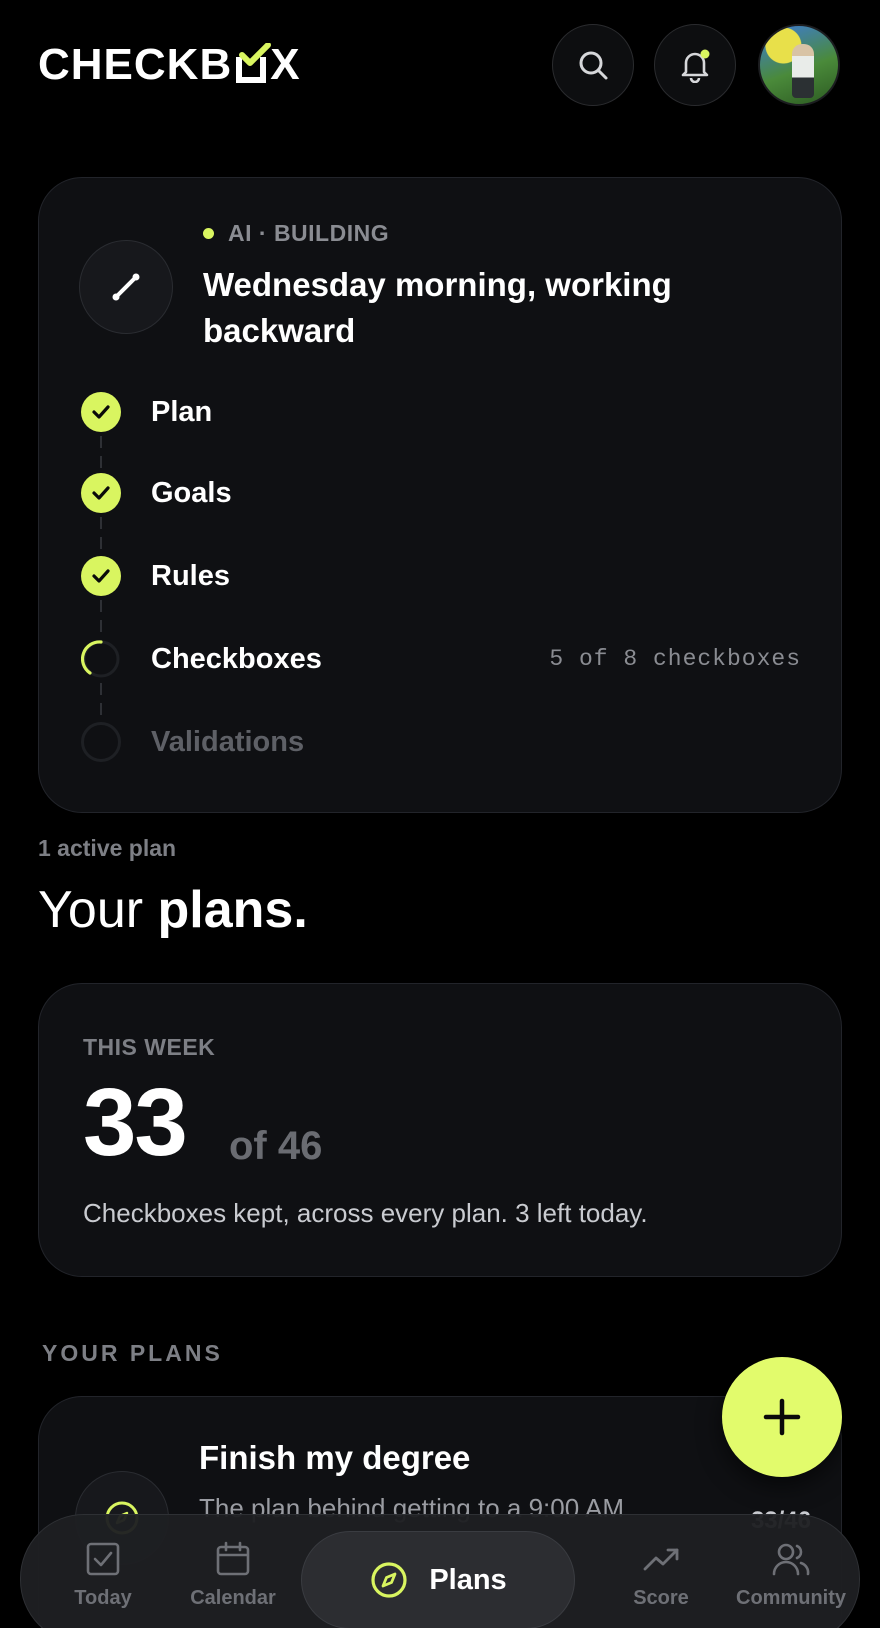  I want to click on step-label: Goals, so click(191, 492).